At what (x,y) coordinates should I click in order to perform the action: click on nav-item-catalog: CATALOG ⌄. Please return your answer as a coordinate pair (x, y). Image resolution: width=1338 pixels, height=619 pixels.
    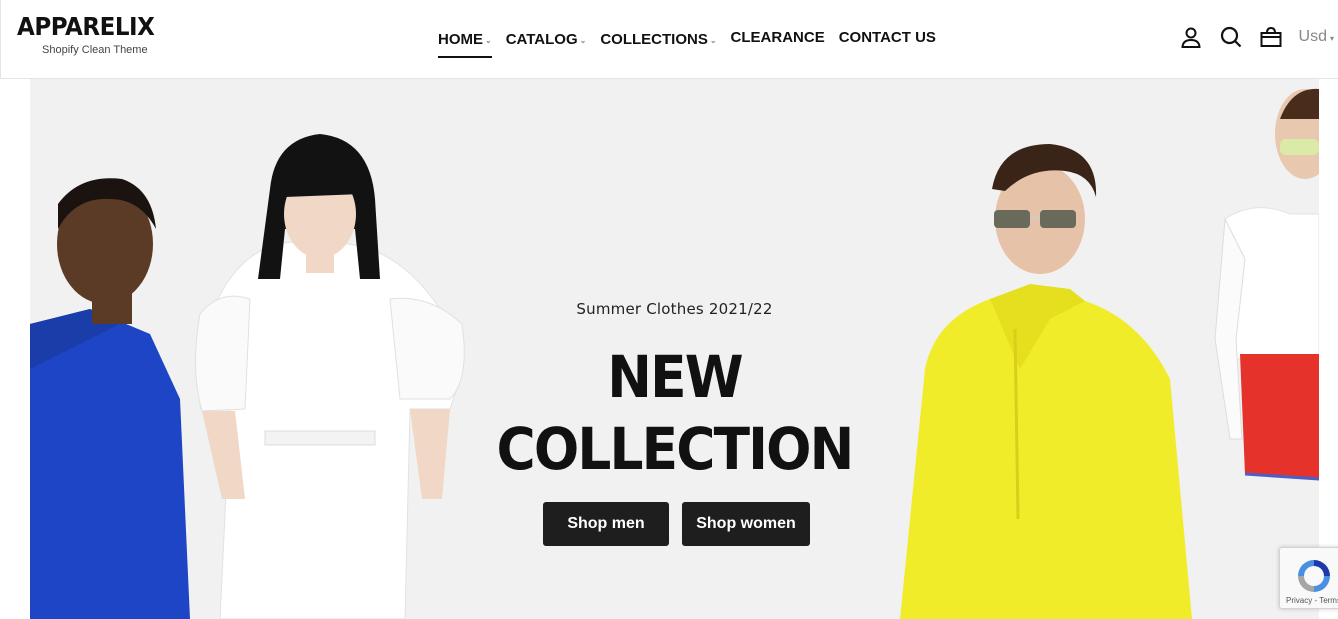
    Looking at the image, I should click on (546, 42).